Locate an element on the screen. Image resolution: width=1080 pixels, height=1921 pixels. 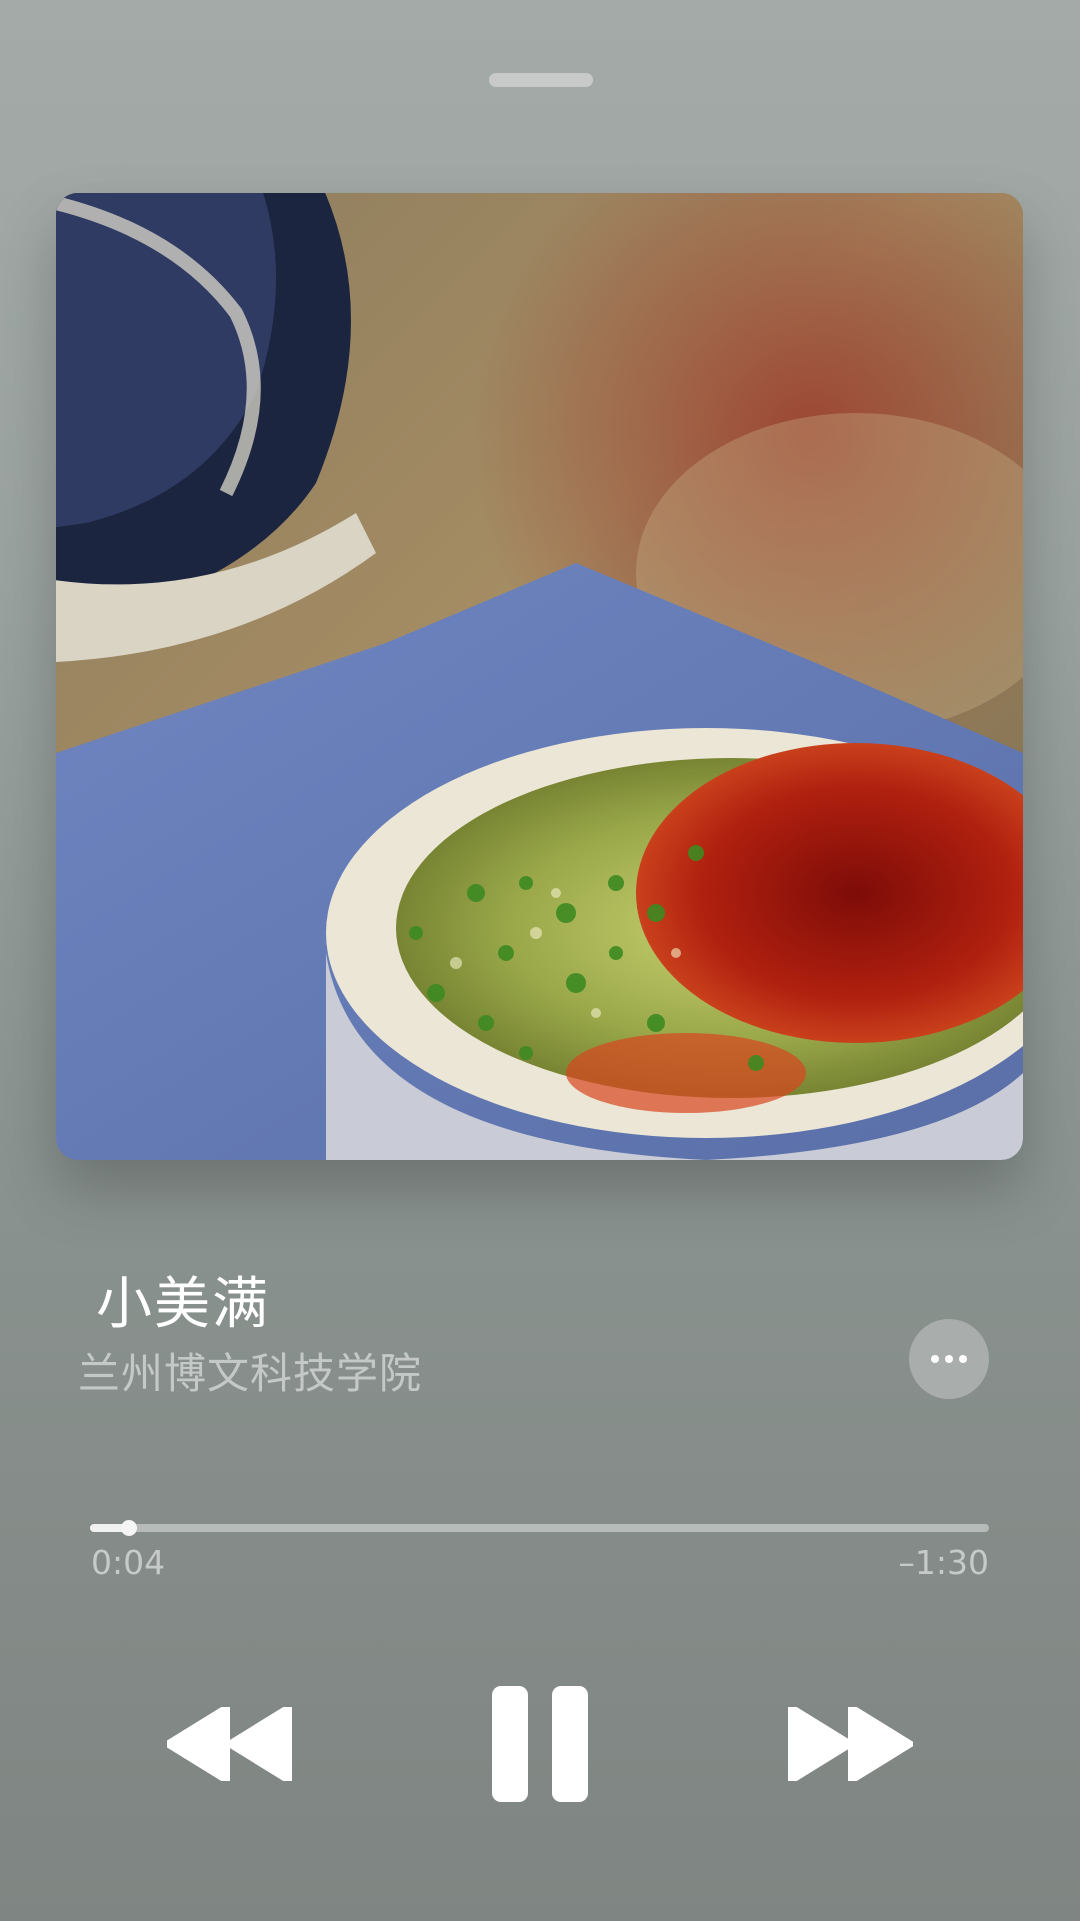
progress-knob is located at coordinates (128, 1528).